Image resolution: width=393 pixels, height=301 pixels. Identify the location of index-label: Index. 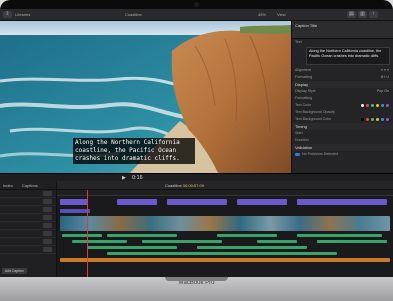
(8, 185).